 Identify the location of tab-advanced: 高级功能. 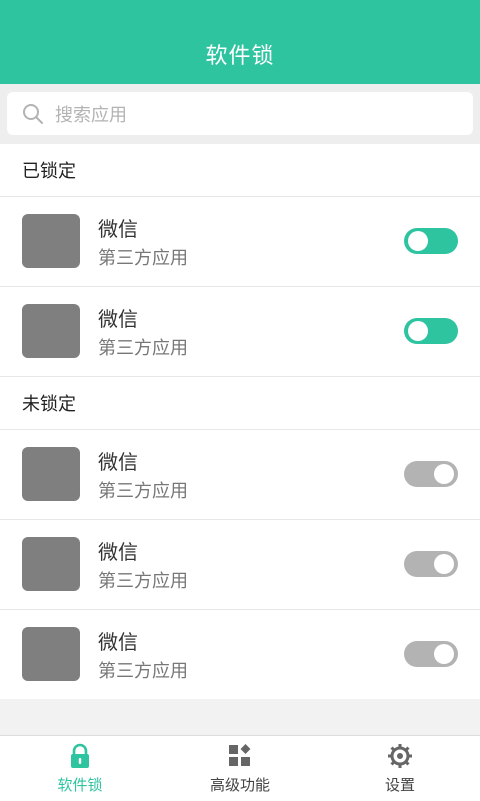
(240, 768).